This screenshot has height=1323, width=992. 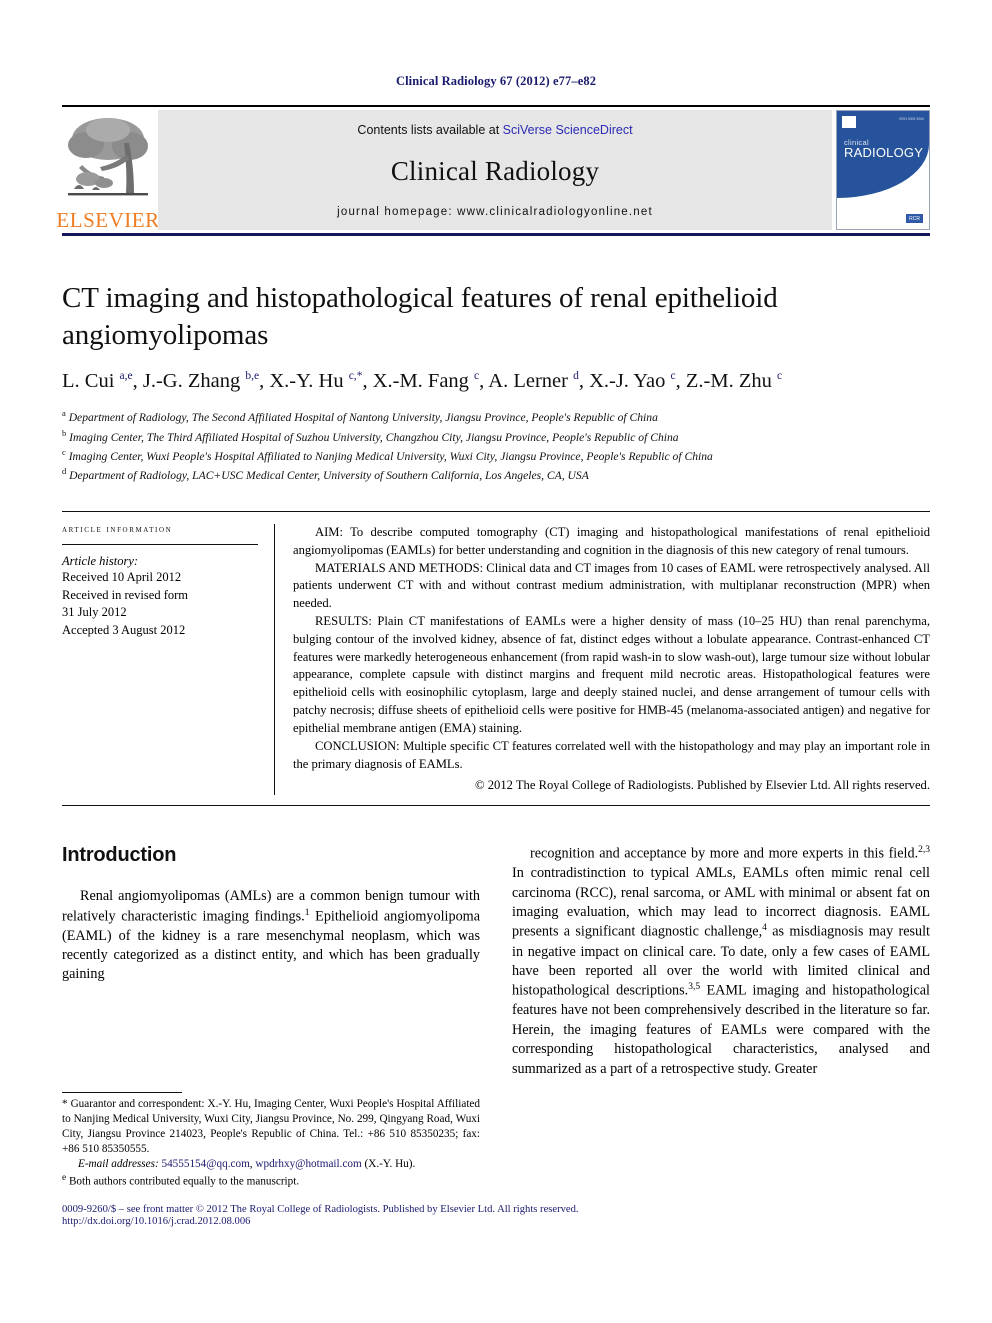 What do you see at coordinates (496, 81) in the screenshot?
I see `running-head: Clinical Radiology 67 (2012) e77–e82` at bounding box center [496, 81].